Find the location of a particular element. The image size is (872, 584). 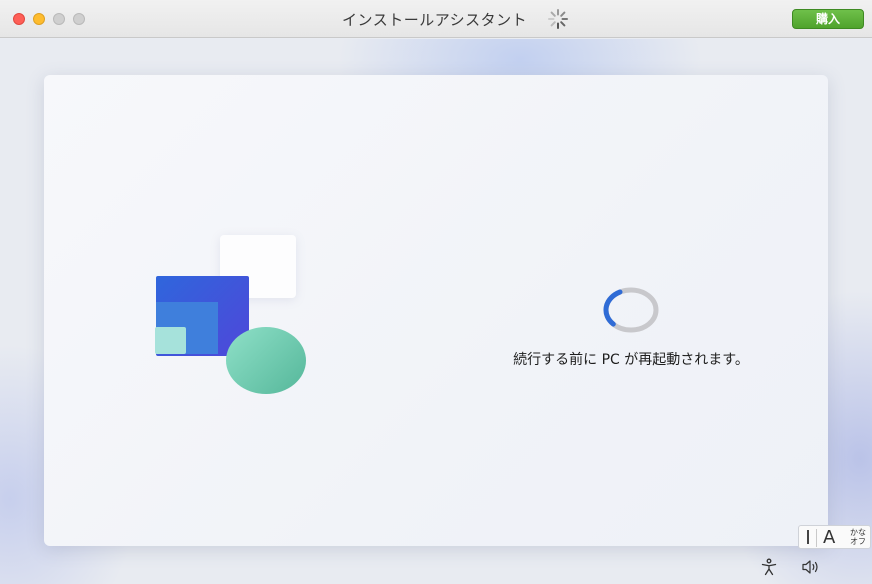

ime-kana-label: かな オフ is located at coordinates (858, 537).